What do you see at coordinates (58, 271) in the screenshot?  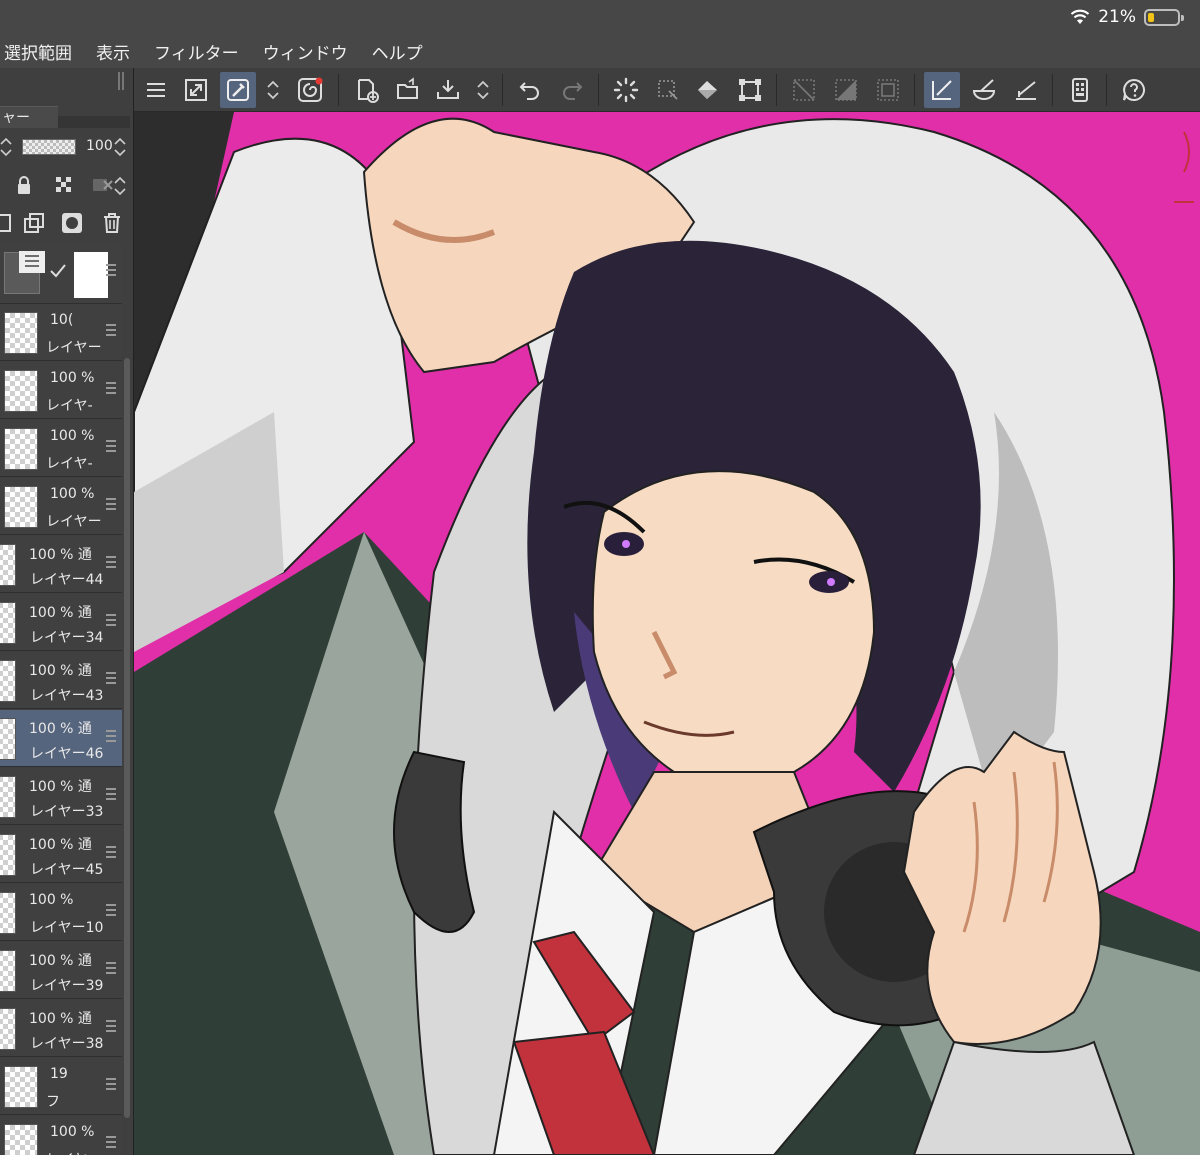 I see `checkmark-icon` at bounding box center [58, 271].